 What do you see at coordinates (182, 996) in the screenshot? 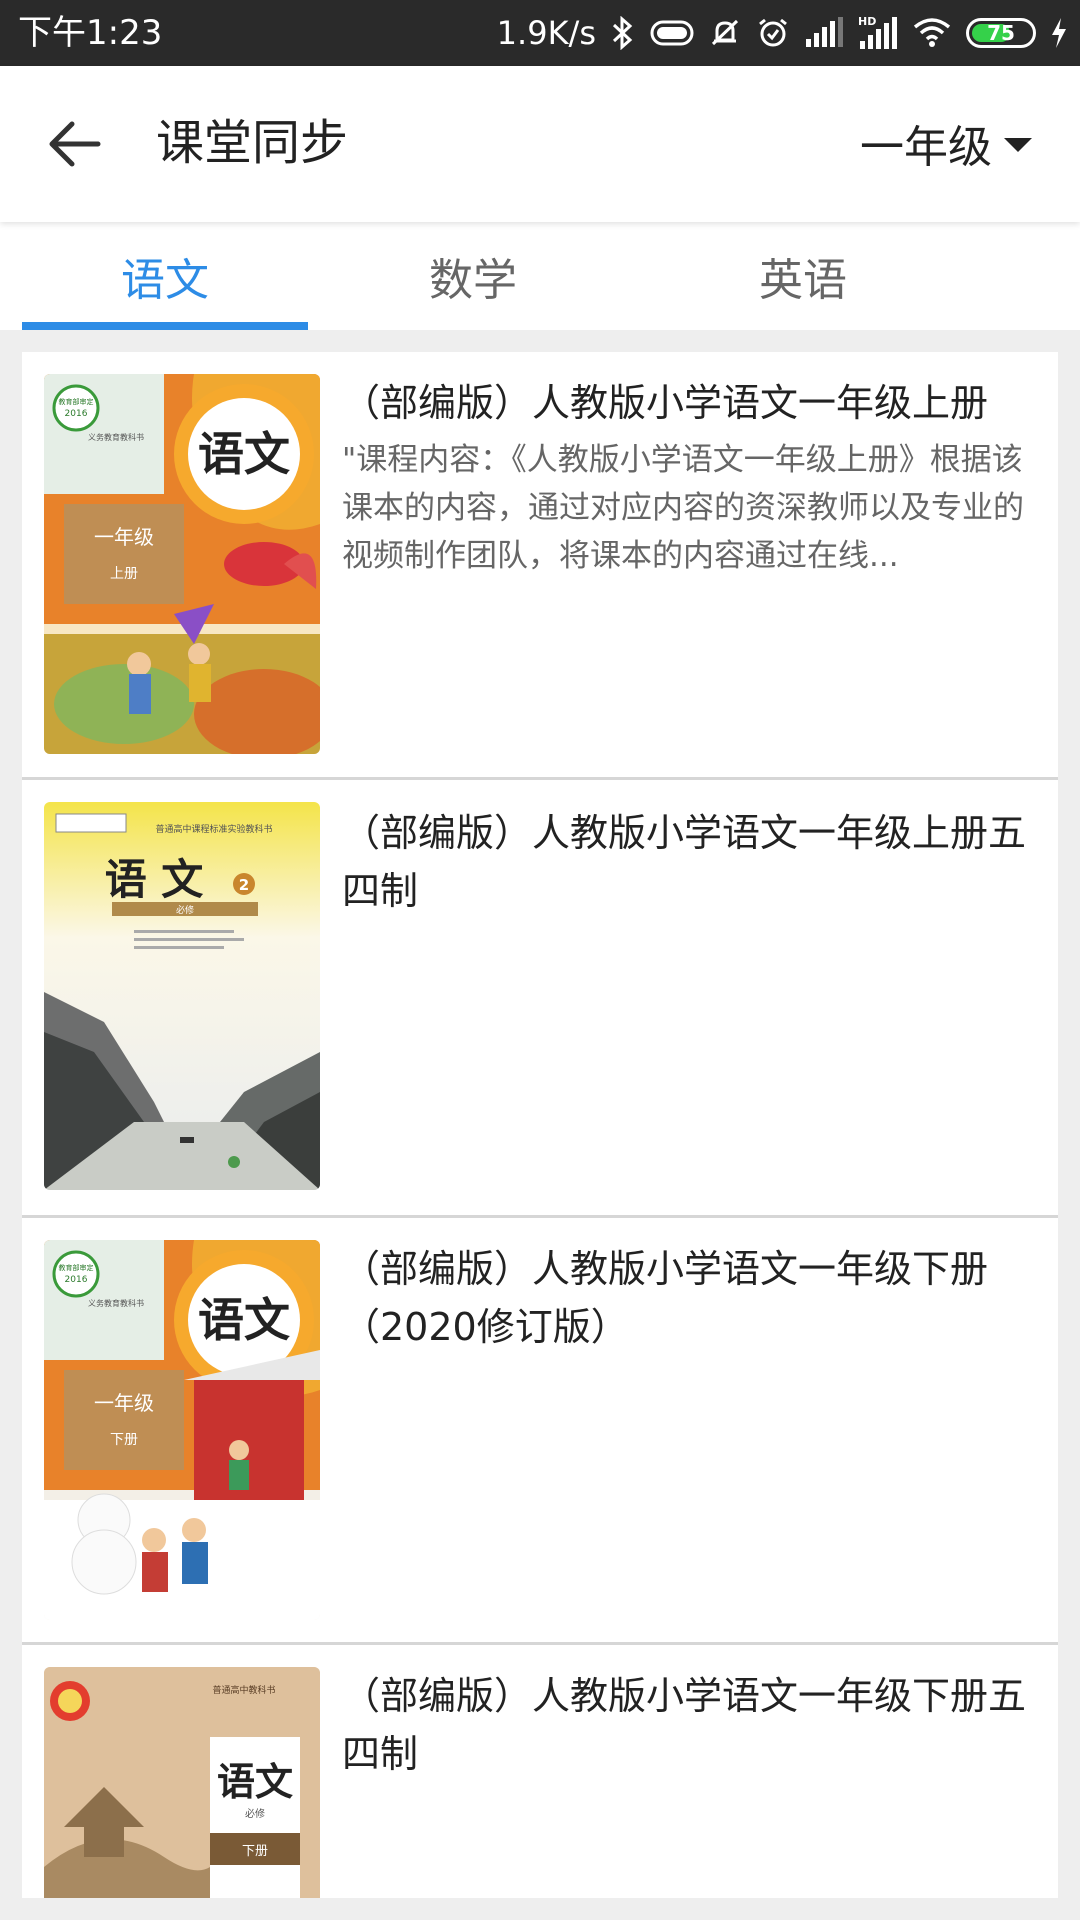
I see `book-cover-image: 普通高中课程标准实验教科书 语 文 2 必修` at bounding box center [182, 996].